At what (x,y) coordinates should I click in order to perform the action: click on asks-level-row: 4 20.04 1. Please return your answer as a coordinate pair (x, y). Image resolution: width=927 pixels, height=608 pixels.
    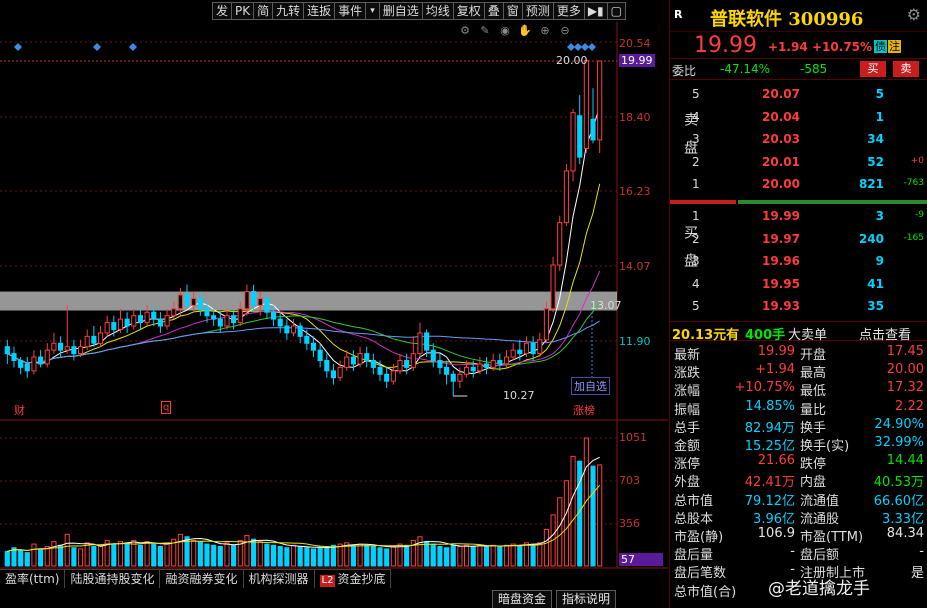
    Looking at the image, I should click on (798, 117).